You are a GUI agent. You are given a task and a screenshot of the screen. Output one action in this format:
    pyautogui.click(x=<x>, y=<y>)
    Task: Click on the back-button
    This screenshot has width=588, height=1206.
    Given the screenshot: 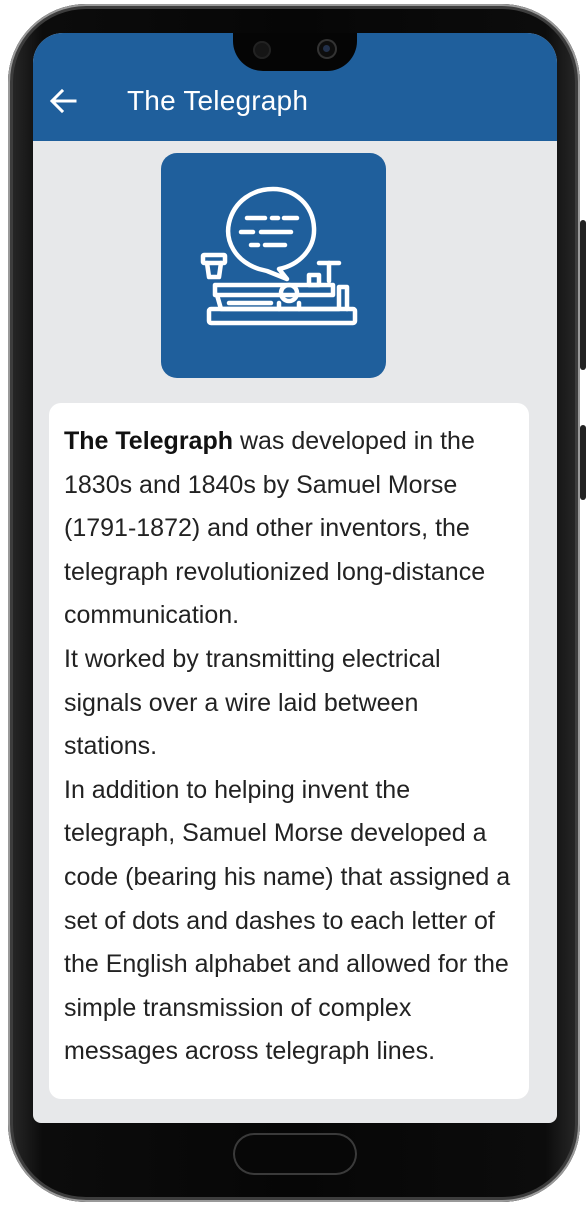 What is the action you would take?
    pyautogui.click(x=63, y=101)
    